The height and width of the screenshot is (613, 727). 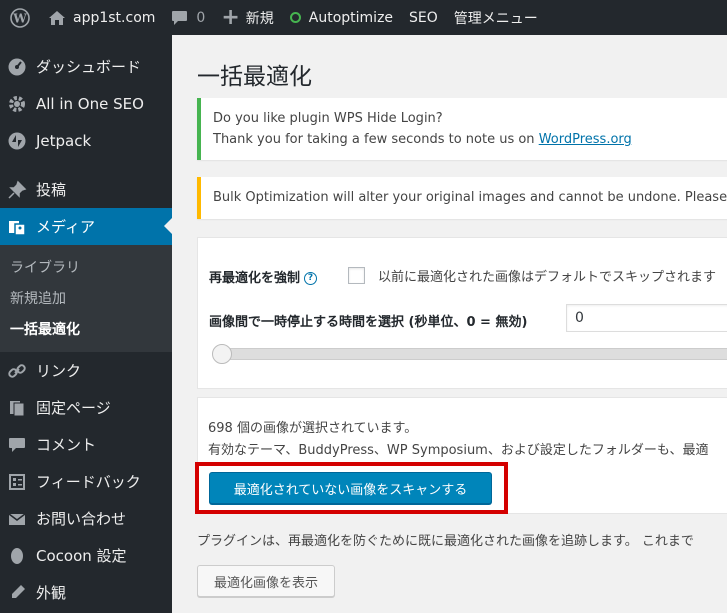 I want to click on comments-count: 0, so click(x=201, y=17).